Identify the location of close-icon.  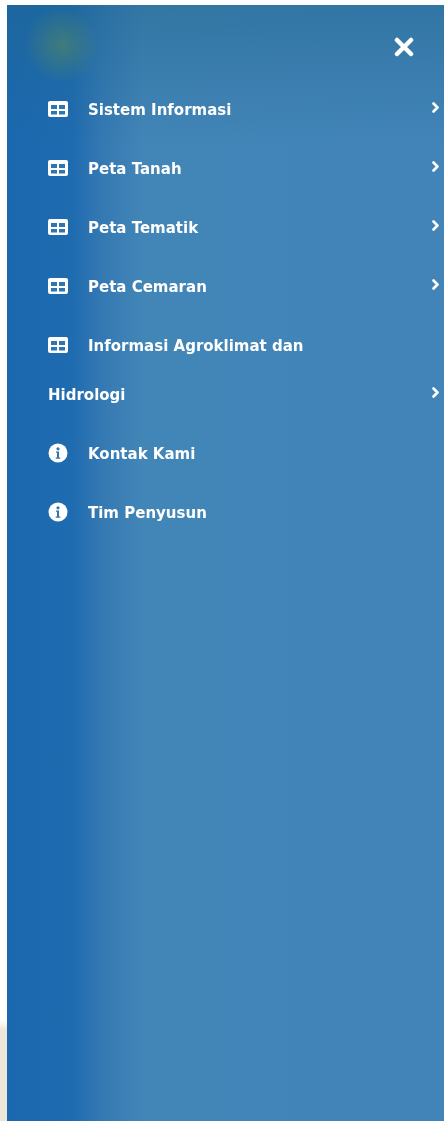
(404, 47).